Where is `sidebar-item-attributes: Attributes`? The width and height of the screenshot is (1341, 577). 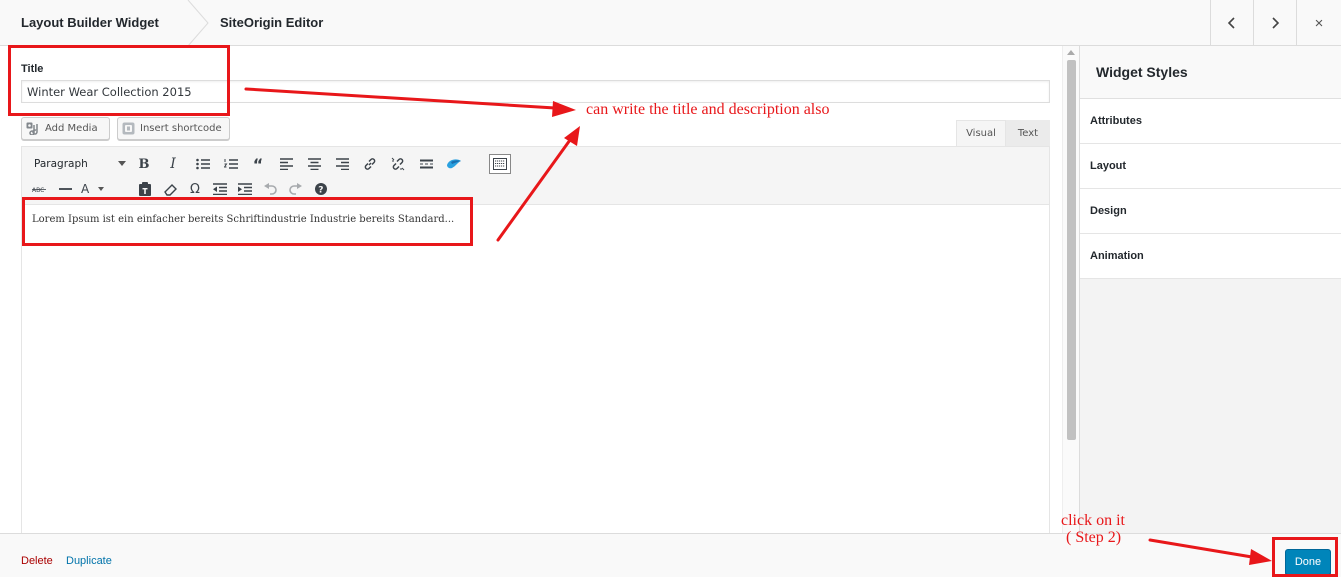
sidebar-item-attributes: Attributes is located at coordinates (1210, 121).